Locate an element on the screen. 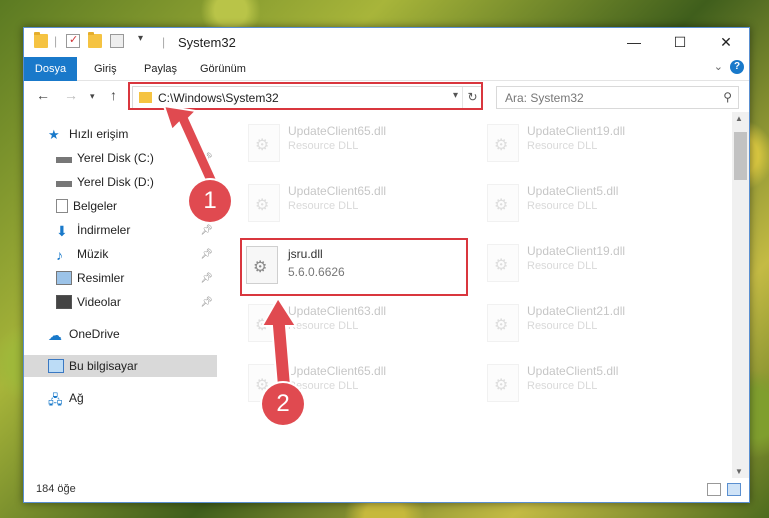  annotation-arrows is located at coordinates (230, 245).